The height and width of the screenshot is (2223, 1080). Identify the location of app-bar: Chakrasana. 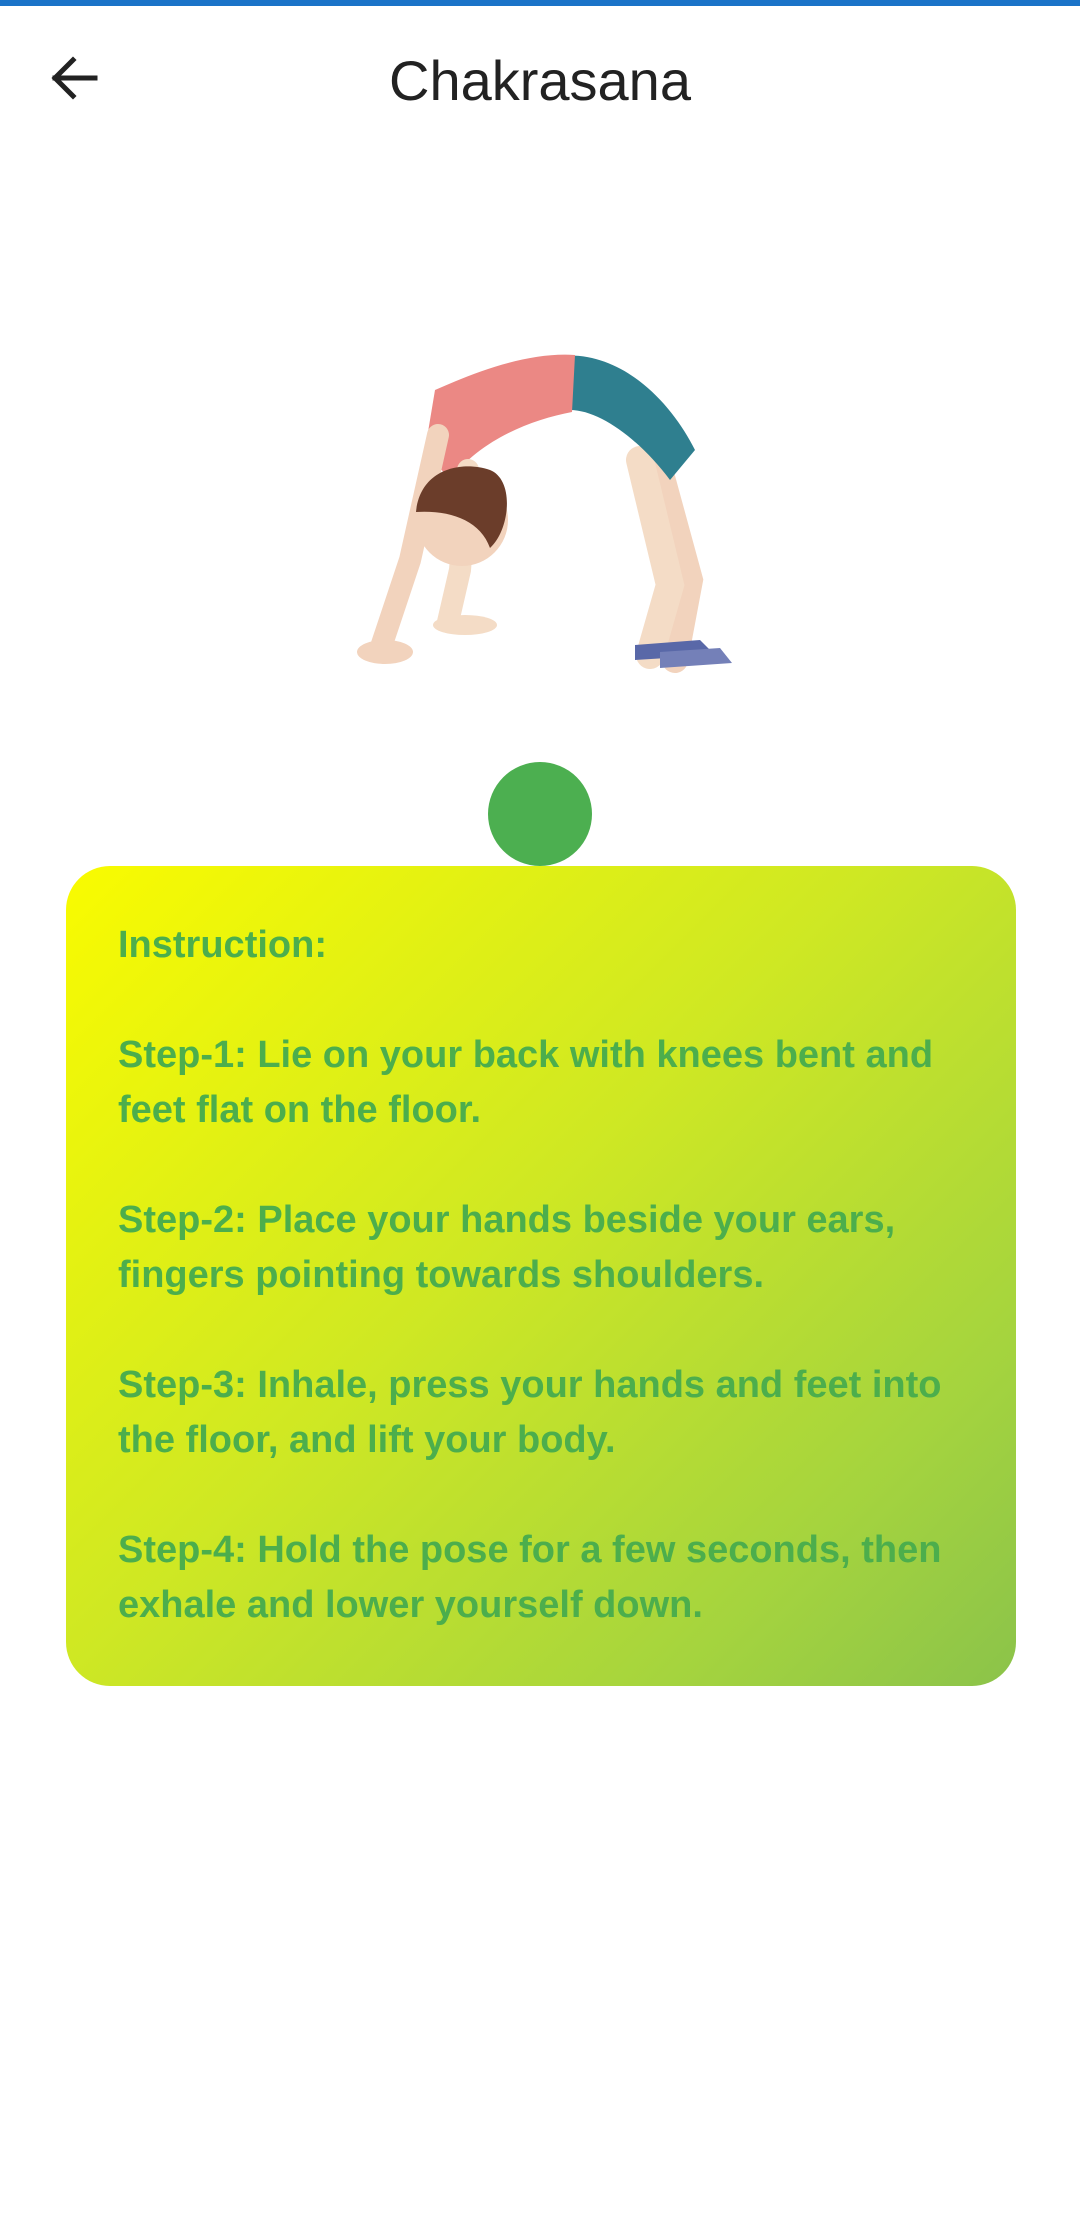
(540, 80).